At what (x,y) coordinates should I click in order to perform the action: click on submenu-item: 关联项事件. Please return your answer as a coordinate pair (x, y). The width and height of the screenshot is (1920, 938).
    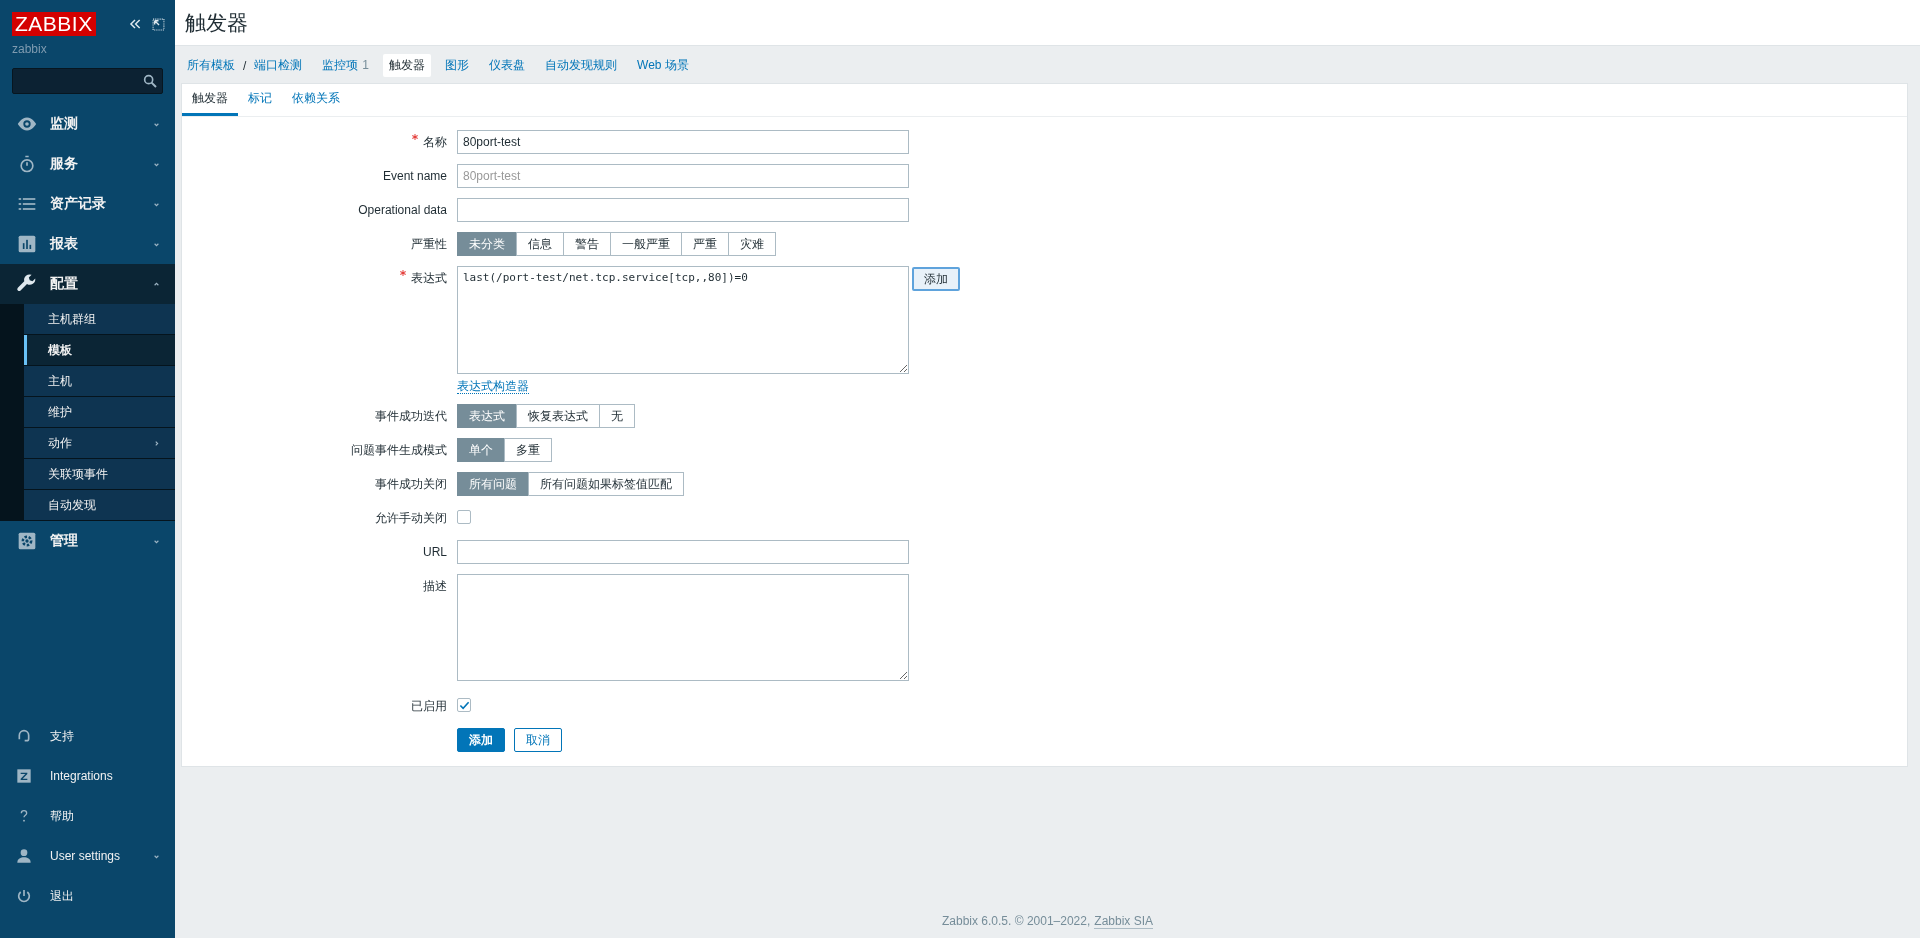
    Looking at the image, I should click on (99, 474).